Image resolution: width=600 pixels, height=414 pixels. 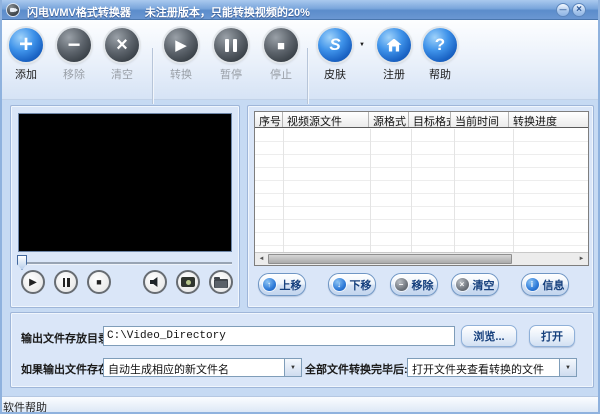 What do you see at coordinates (492, 367) in the screenshot?
I see `after-convert-select: 打开文件夹查看转换的文件 ▼` at bounding box center [492, 367].